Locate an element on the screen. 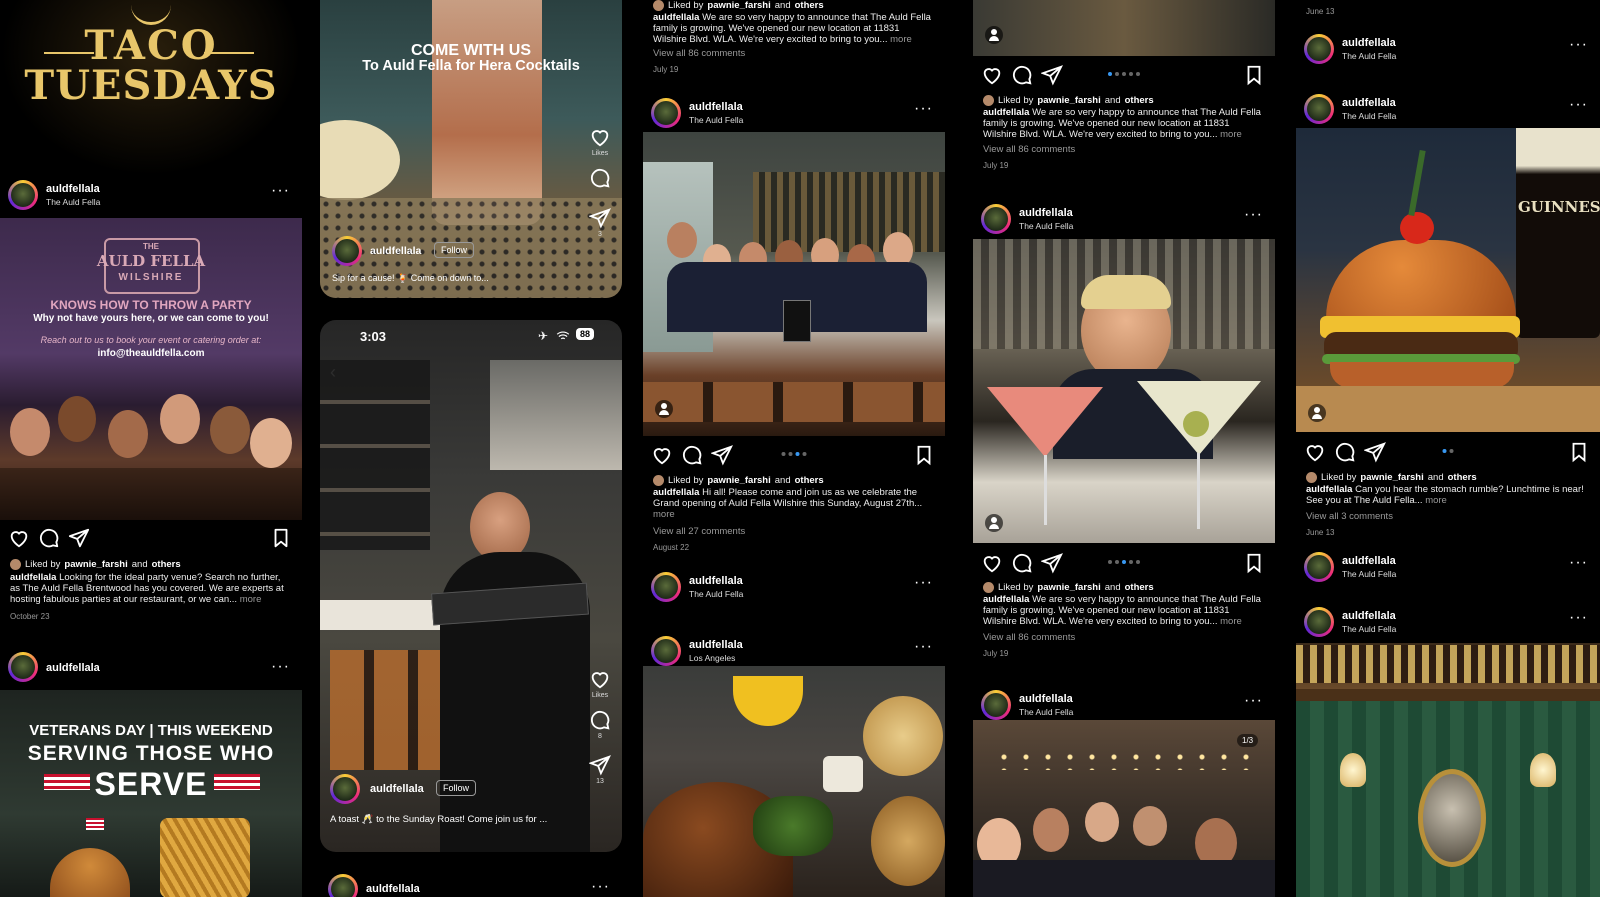 Image resolution: width=1600 pixels, height=897 pixels. staff-group-photo is located at coordinates (794, 284).